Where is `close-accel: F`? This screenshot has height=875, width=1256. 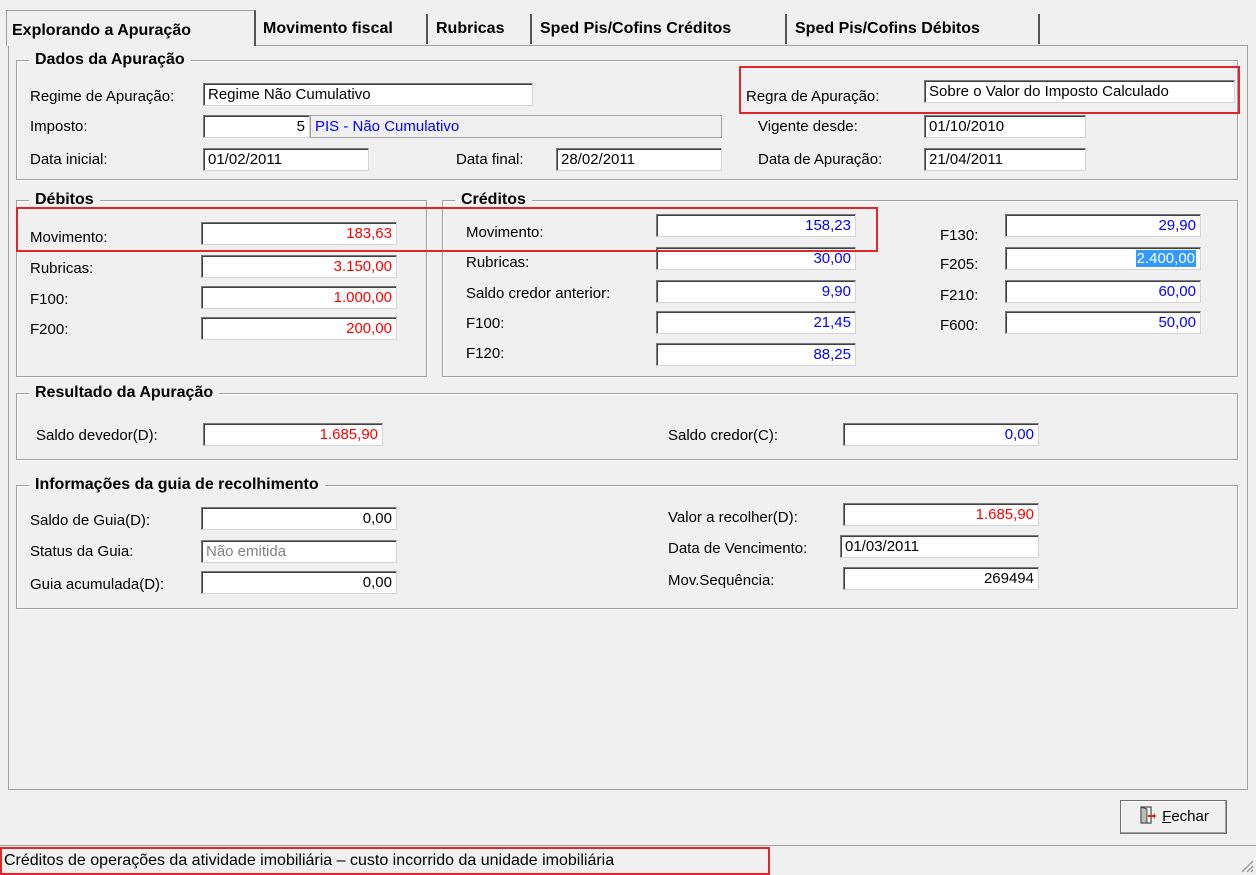
close-accel: F is located at coordinates (1167, 816).